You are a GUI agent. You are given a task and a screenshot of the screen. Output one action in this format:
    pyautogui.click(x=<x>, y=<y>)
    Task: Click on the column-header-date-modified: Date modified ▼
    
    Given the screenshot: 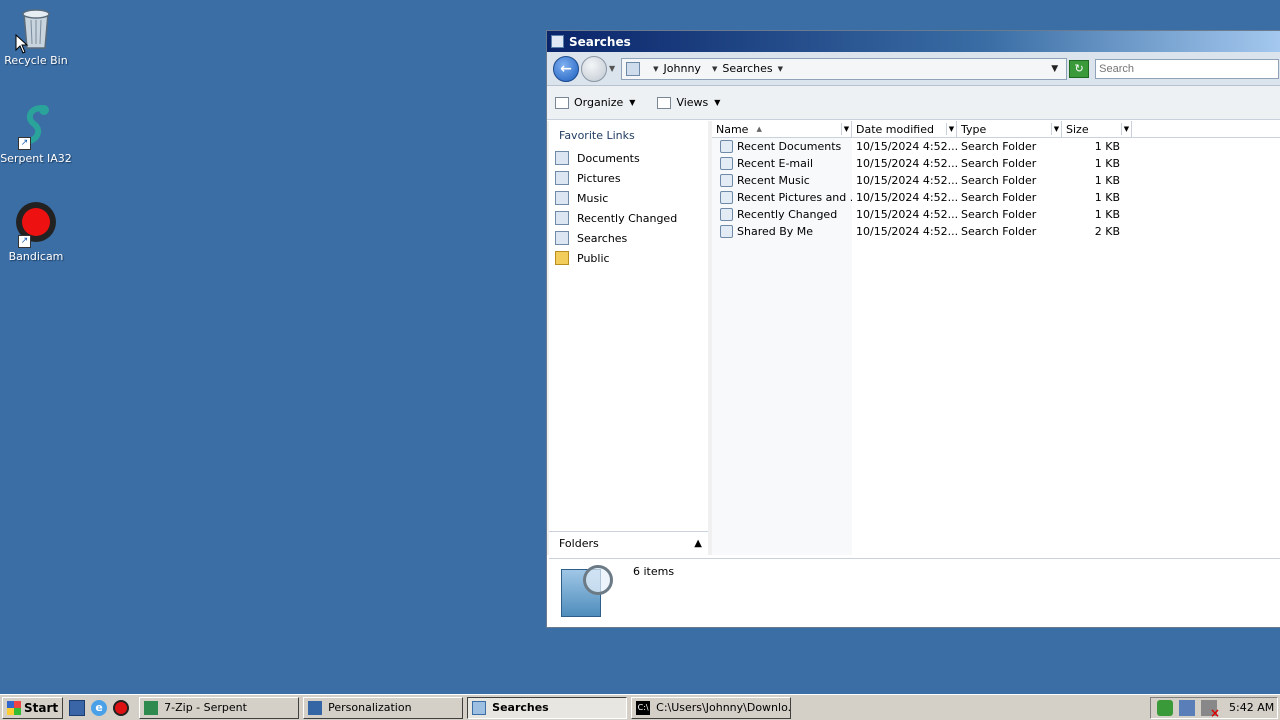 What is the action you would take?
    pyautogui.click(x=904, y=129)
    